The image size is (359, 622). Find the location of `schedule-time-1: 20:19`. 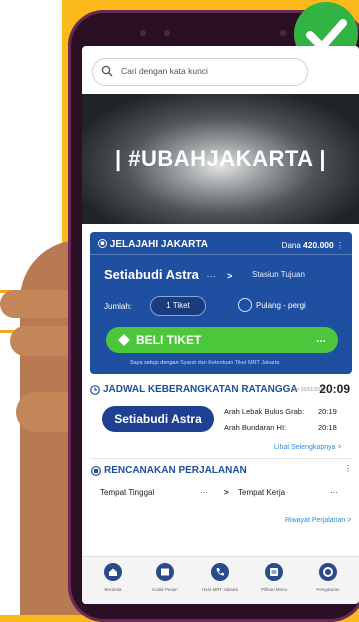

schedule-time-1: 20:19 is located at coordinates (327, 411).